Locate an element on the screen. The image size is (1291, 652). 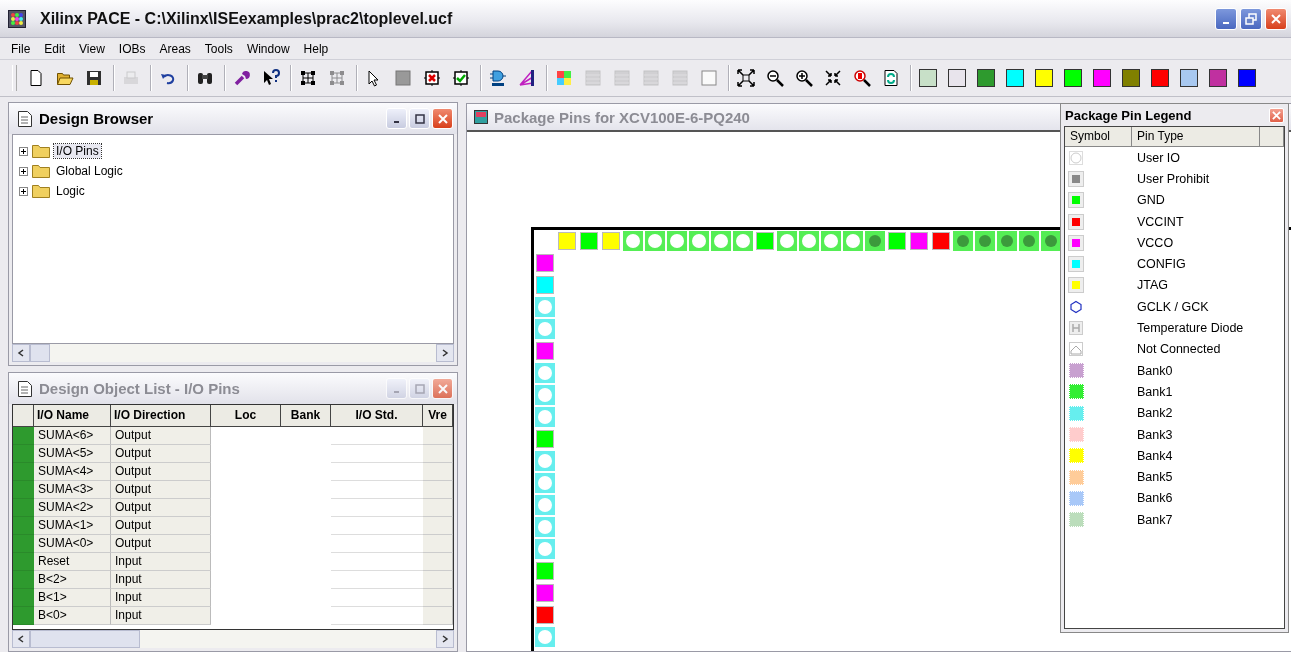
blank-square-icon is located at coordinates (709, 78).